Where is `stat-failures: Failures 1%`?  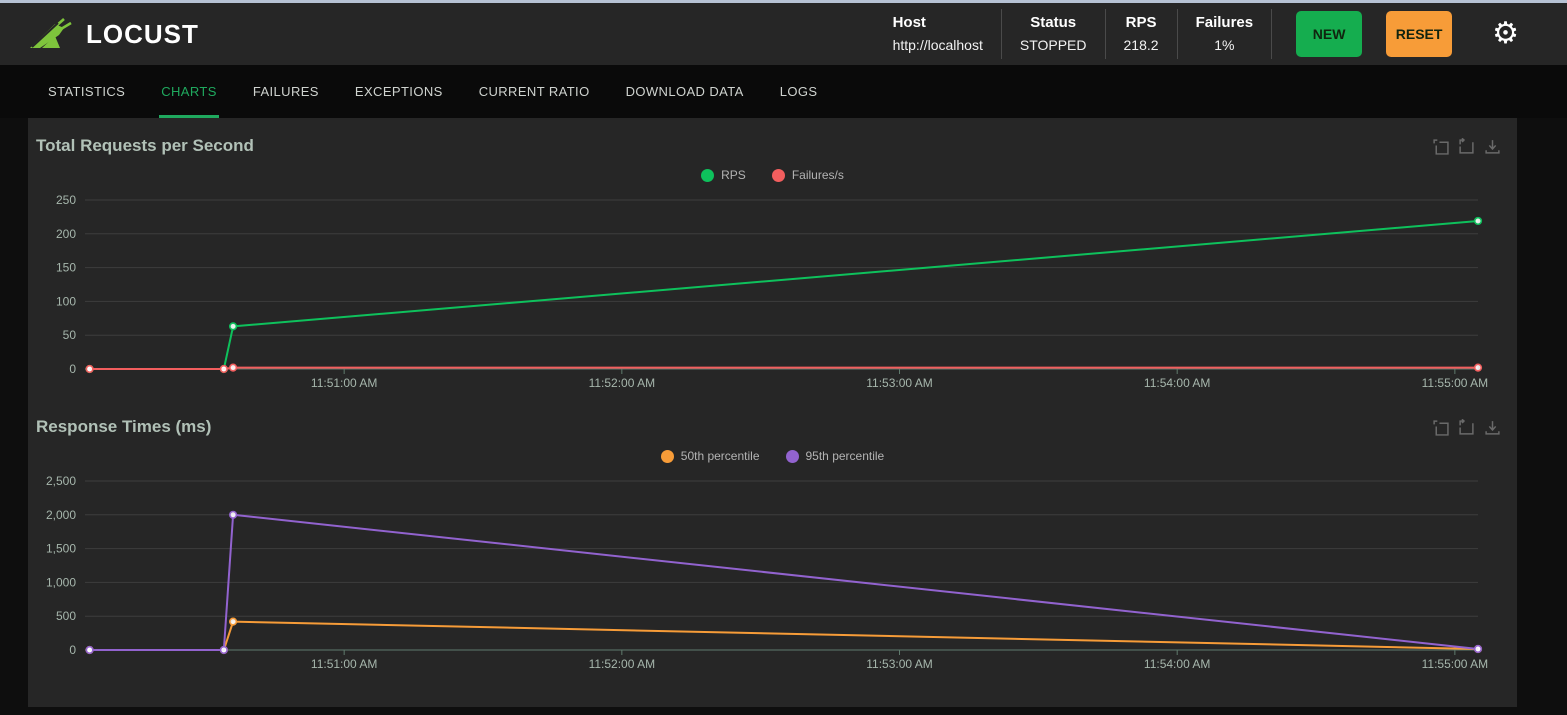 stat-failures: Failures 1% is located at coordinates (1225, 34).